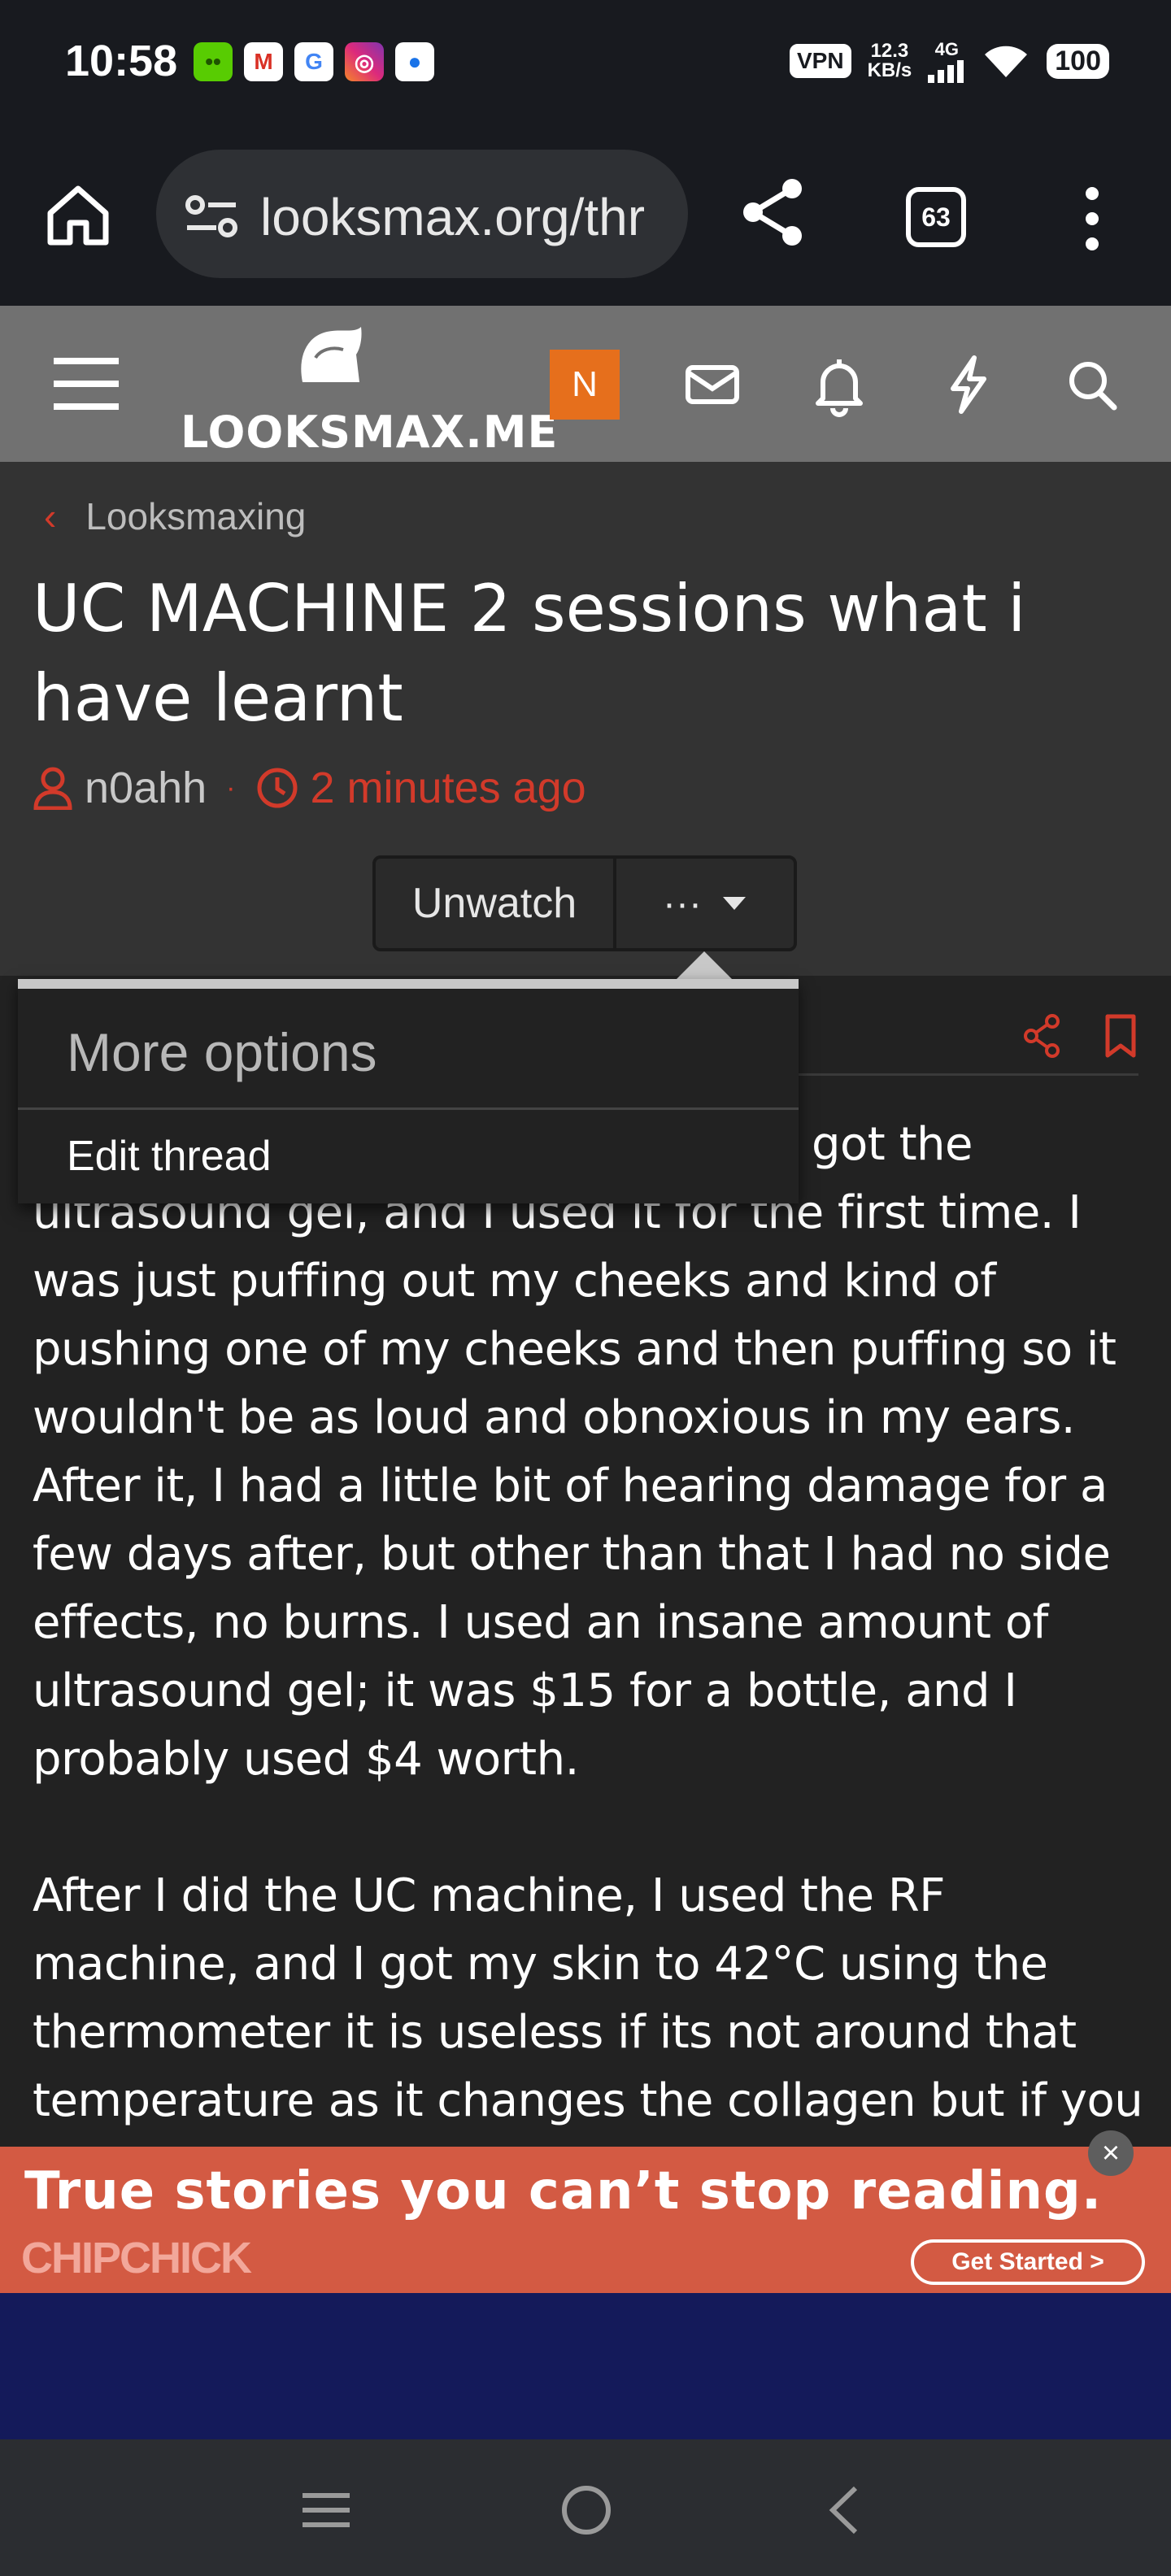 Image resolution: width=1171 pixels, height=2576 pixels. I want to click on tab-switcher-button: 63, so click(936, 217).